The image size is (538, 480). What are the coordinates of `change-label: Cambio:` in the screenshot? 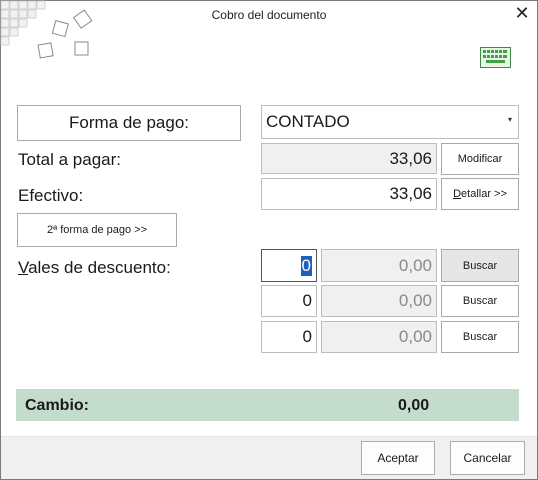 It's located at (57, 405).